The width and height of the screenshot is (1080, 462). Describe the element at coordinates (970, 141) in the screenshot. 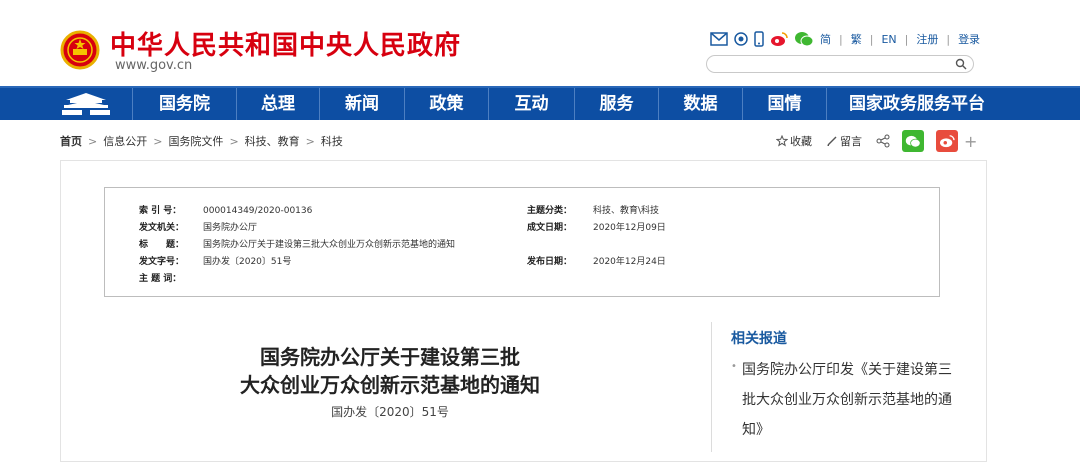

I see `more-share-icon: +` at that location.